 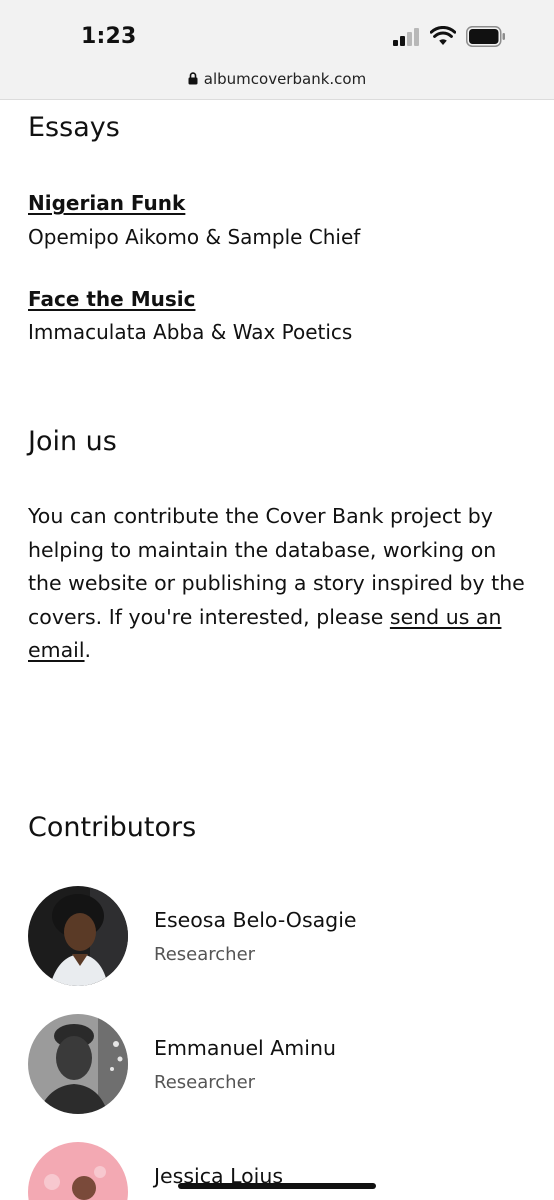 What do you see at coordinates (74, 127) in the screenshot?
I see `essays-heading: Essays` at bounding box center [74, 127].